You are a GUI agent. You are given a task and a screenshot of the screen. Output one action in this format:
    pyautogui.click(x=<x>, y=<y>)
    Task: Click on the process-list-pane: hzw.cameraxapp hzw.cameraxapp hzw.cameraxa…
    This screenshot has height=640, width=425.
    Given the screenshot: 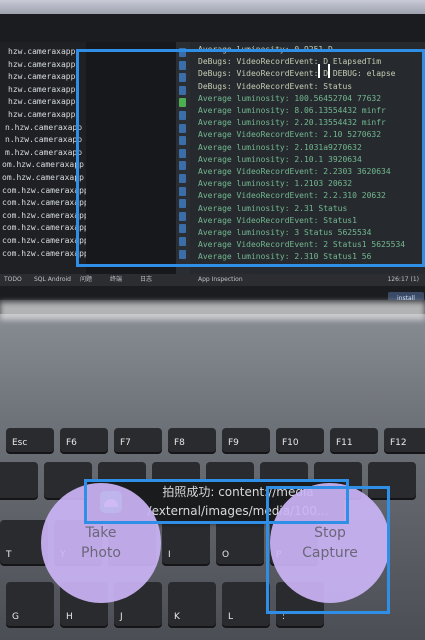 What is the action you would take?
    pyautogui.click(x=44, y=158)
    